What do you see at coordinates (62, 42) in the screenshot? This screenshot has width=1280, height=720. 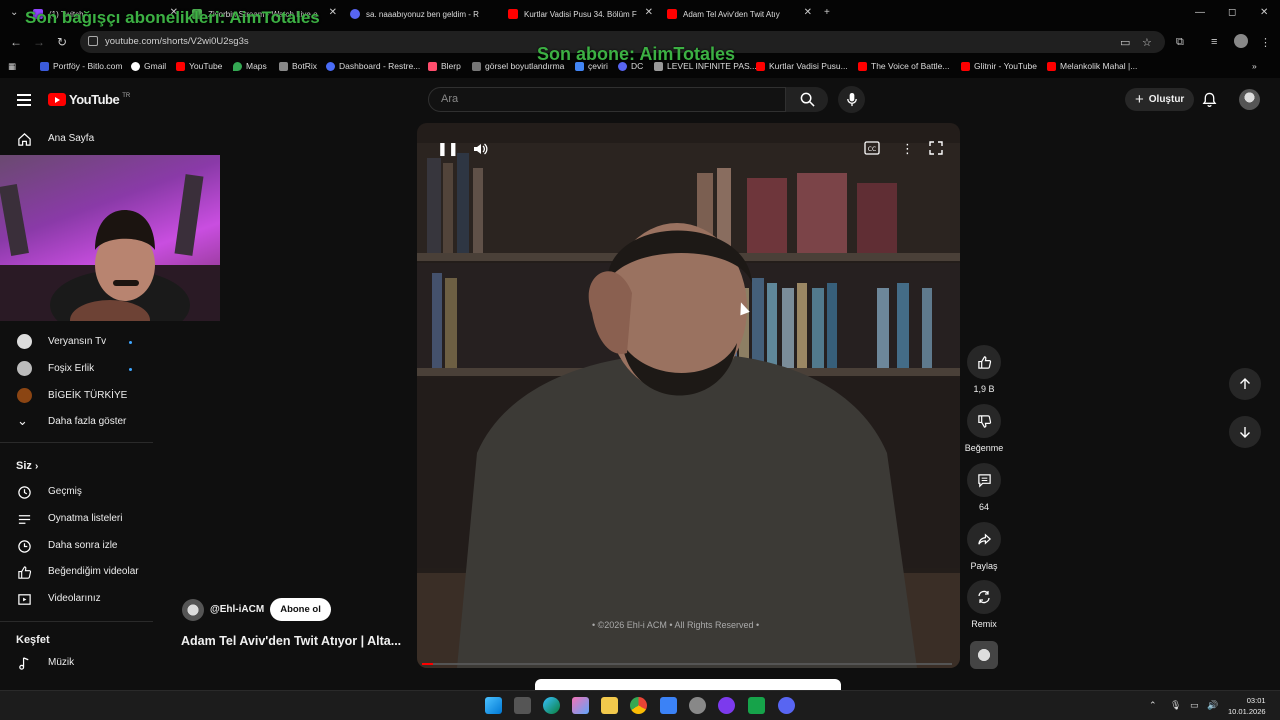 I see `reload-icon: ↻` at bounding box center [62, 42].